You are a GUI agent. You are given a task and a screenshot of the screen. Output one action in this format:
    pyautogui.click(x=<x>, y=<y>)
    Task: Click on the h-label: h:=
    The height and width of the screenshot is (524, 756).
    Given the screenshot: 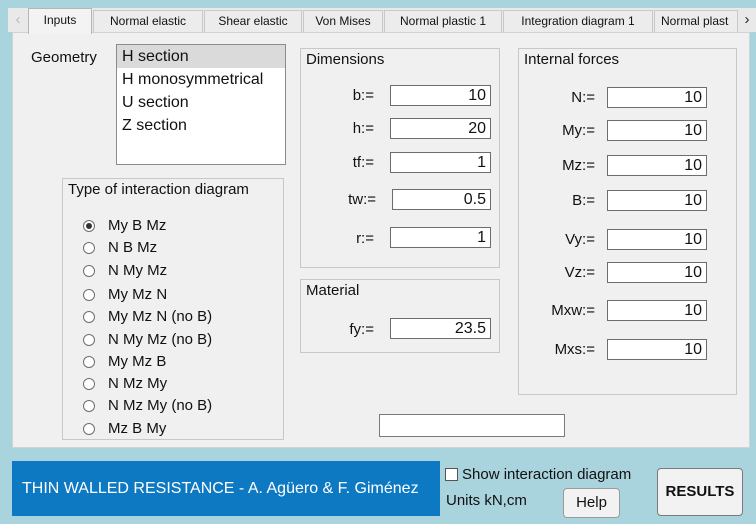 What is the action you would take?
    pyautogui.click(x=363, y=128)
    